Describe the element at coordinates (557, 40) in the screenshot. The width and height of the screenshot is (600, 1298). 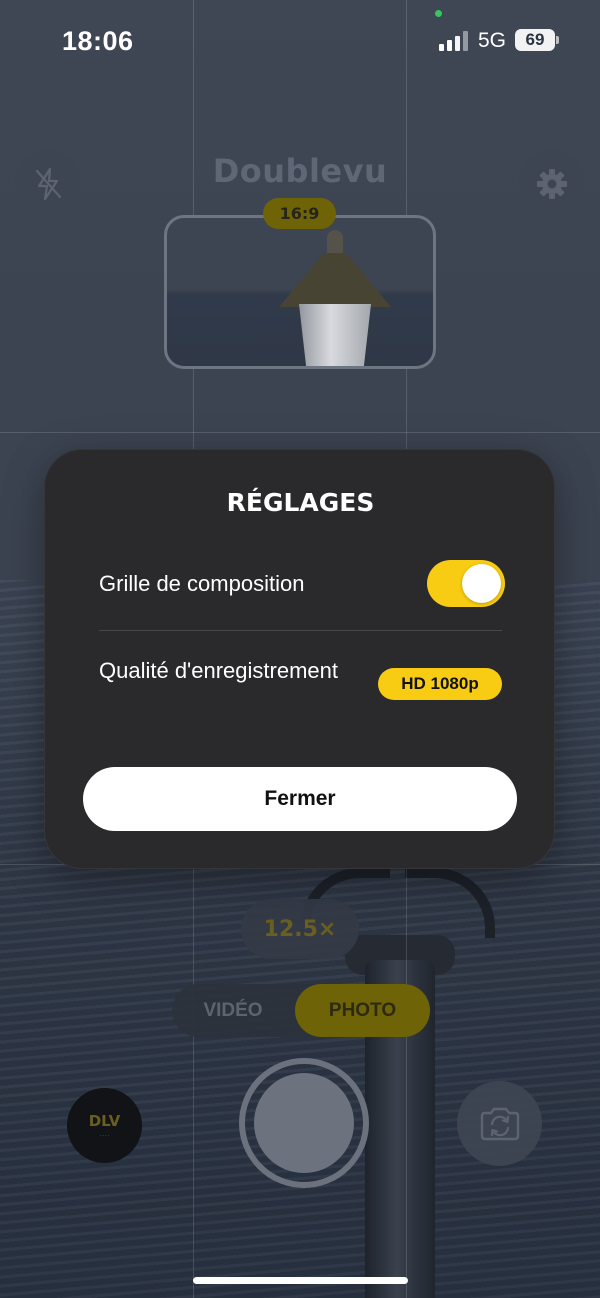
I see `battery-tip` at that location.